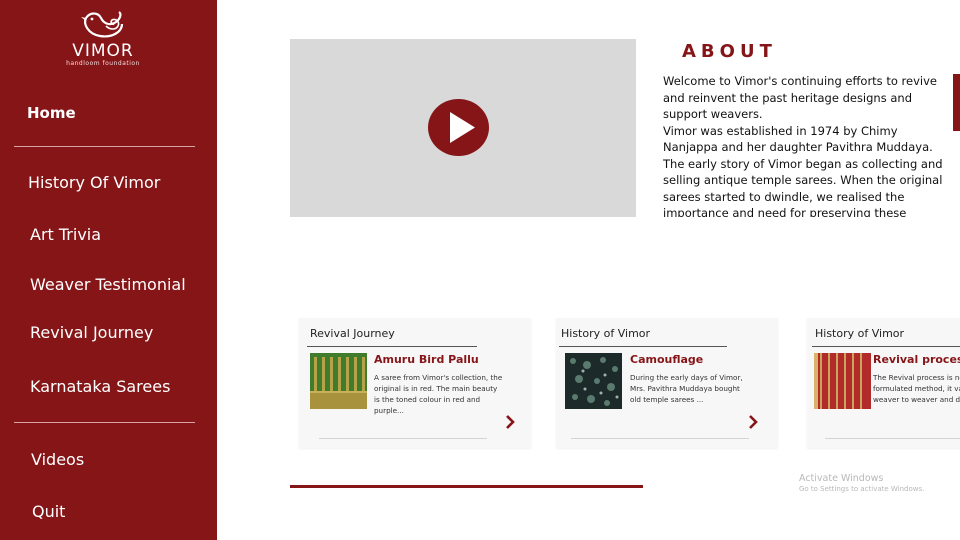  I want to click on card-title: Amuru Bird Pallu, so click(426, 359).